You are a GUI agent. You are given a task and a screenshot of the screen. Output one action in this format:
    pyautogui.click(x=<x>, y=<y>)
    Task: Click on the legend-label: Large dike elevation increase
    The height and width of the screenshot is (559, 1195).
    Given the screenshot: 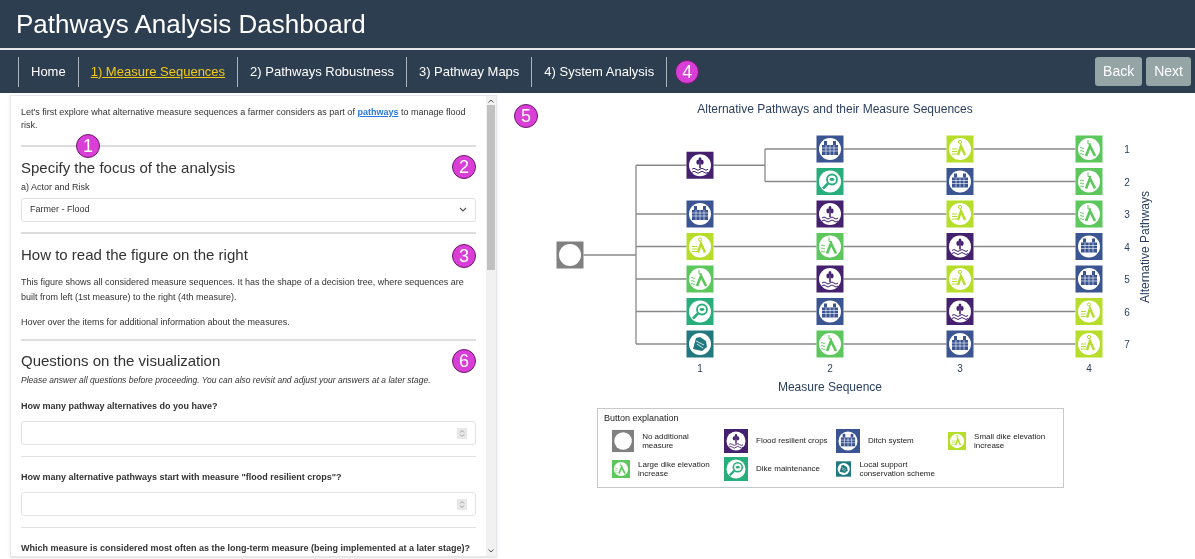 What is the action you would take?
    pyautogui.click(x=674, y=468)
    